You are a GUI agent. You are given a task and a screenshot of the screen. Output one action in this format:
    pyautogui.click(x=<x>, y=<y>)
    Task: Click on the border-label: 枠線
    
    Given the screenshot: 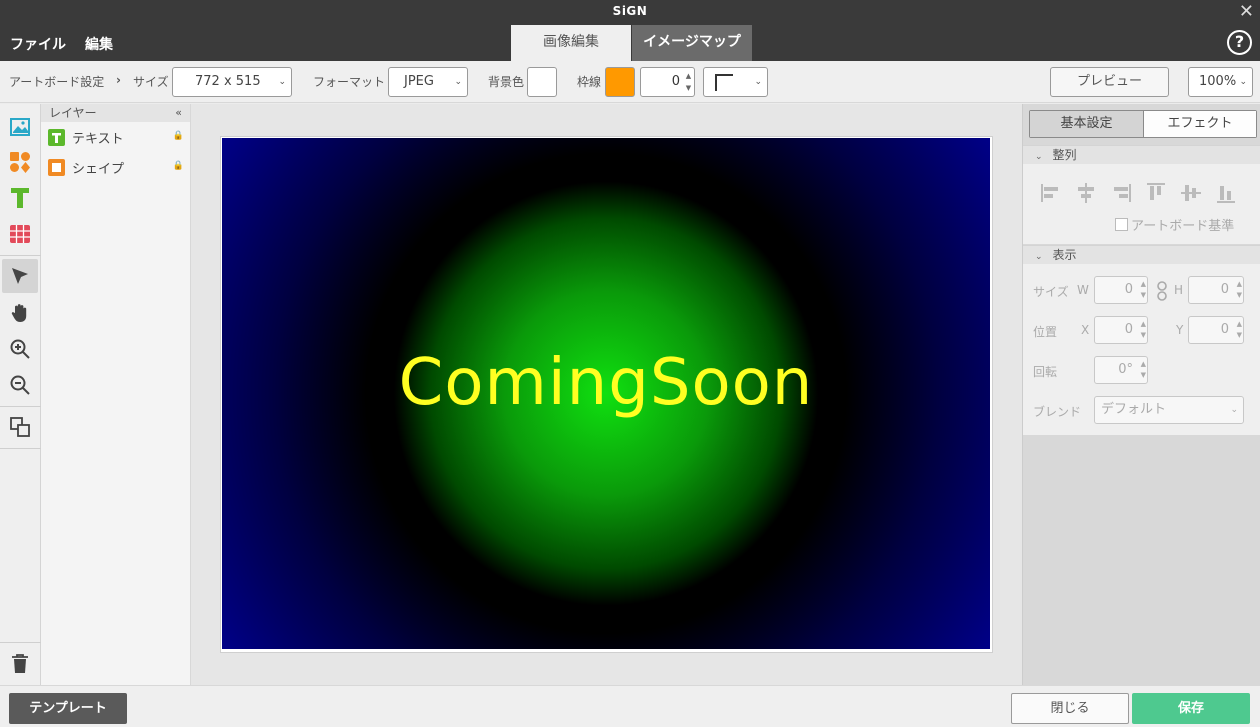 What is the action you would take?
    pyautogui.click(x=589, y=82)
    